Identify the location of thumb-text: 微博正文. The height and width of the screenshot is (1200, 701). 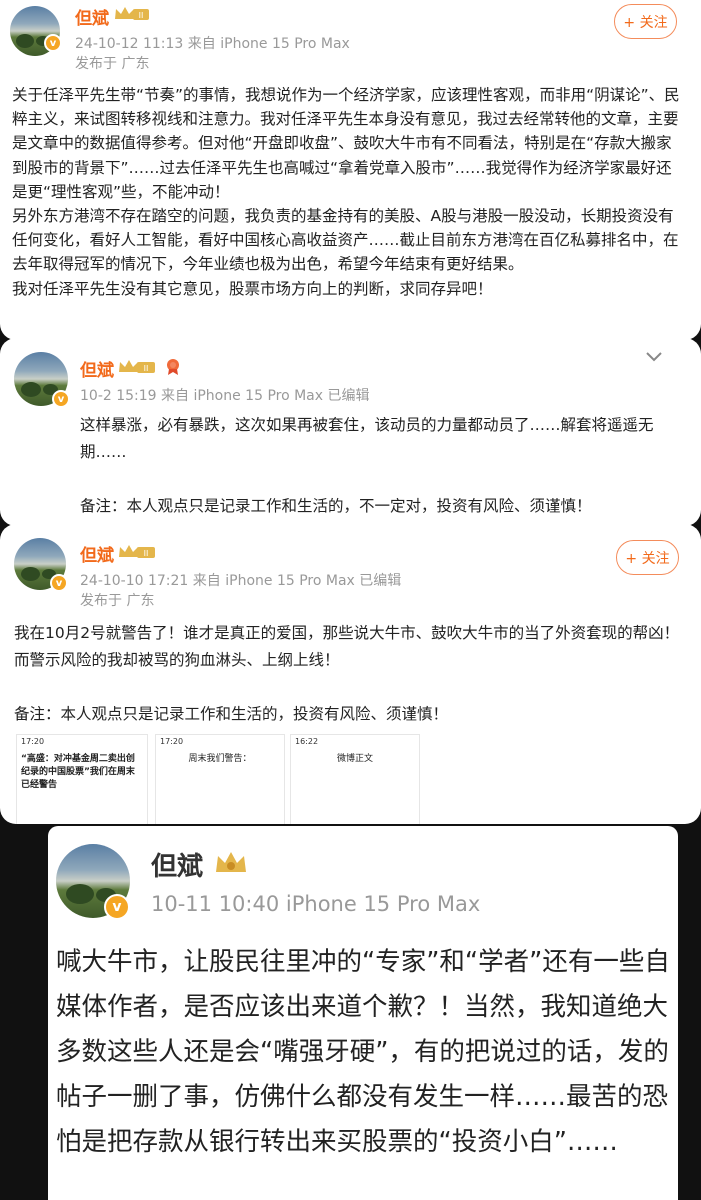
(354, 759).